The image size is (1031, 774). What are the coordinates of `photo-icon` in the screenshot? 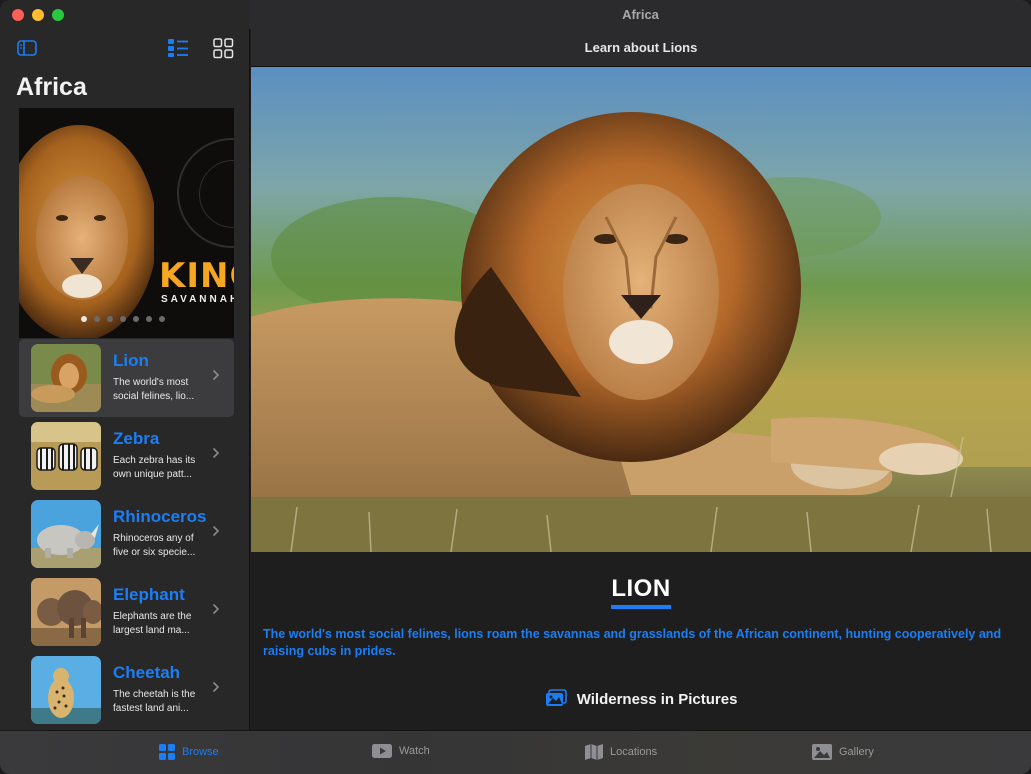 It's located at (822, 752).